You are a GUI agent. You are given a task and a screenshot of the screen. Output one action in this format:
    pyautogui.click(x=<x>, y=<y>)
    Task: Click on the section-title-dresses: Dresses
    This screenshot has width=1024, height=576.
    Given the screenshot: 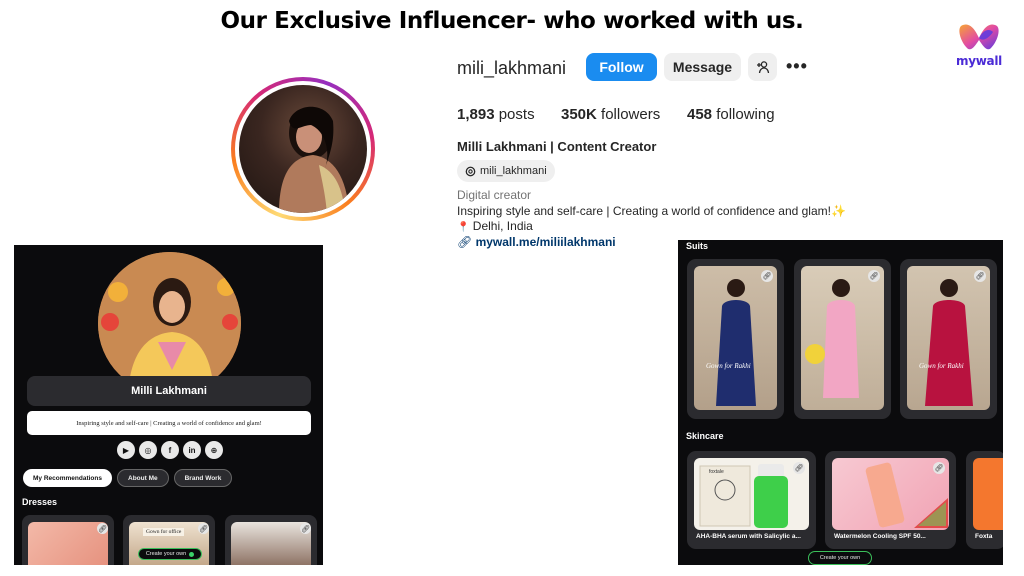 What is the action you would take?
    pyautogui.click(x=40, y=502)
    